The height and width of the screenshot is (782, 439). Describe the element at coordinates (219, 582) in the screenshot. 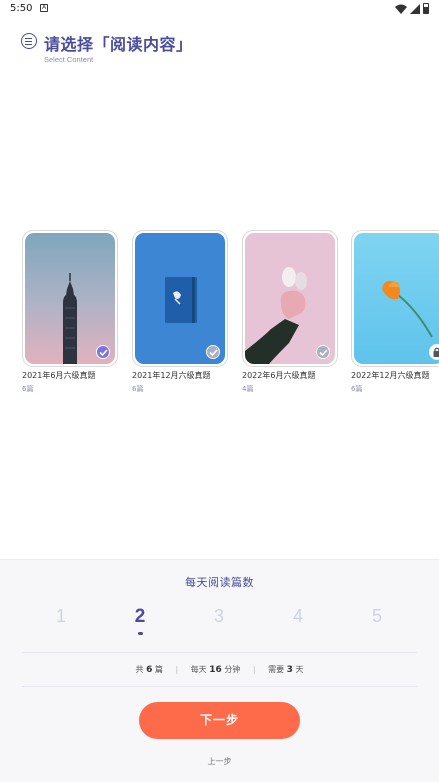

I see `panel-title: 每天阅读篇数` at that location.